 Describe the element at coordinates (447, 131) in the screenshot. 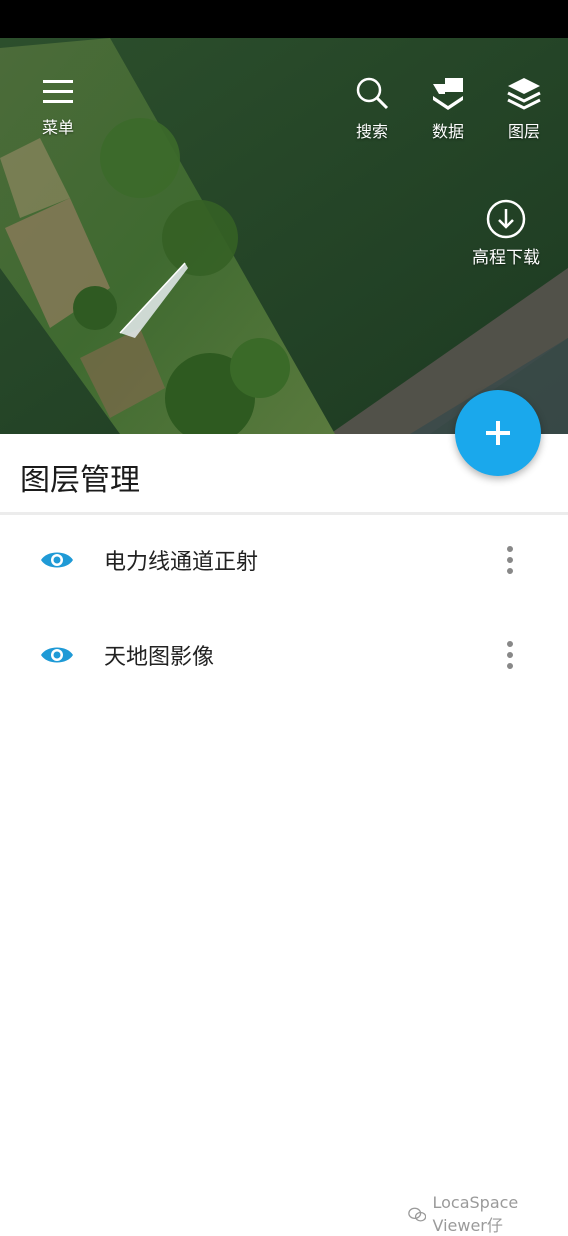

I see `data-label: 数据` at that location.